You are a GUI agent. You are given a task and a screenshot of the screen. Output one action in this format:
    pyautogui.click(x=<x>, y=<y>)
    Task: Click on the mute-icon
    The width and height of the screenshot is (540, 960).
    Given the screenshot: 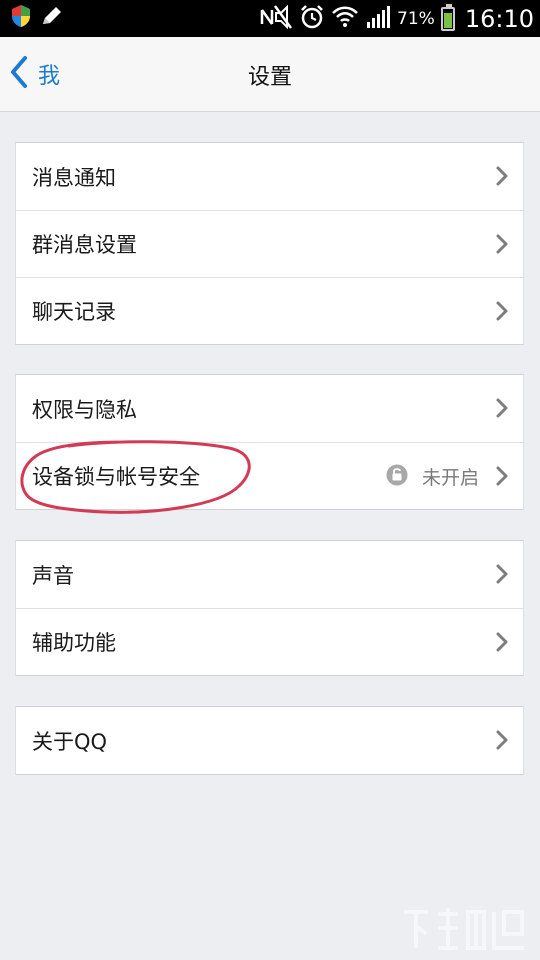 What is the action you would take?
    pyautogui.click(x=276, y=19)
    